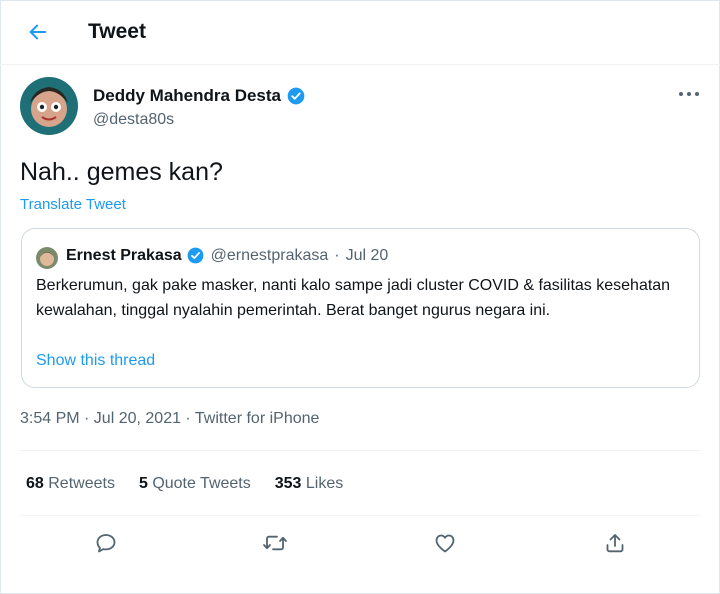 The width and height of the screenshot is (720, 594). Describe the element at coordinates (81, 483) in the screenshot. I see `retweets-label: Retweets` at that location.